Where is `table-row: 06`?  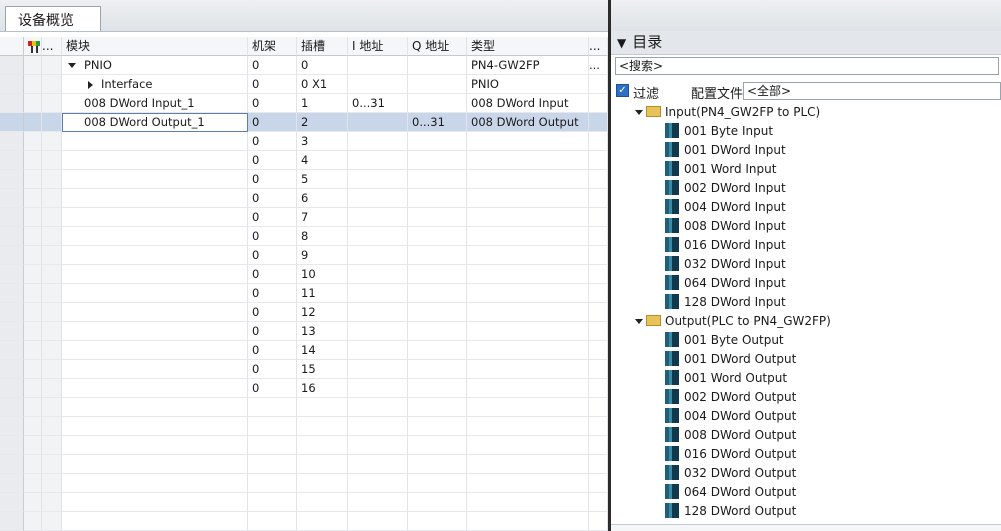 table-row: 06 is located at coordinates (304, 198).